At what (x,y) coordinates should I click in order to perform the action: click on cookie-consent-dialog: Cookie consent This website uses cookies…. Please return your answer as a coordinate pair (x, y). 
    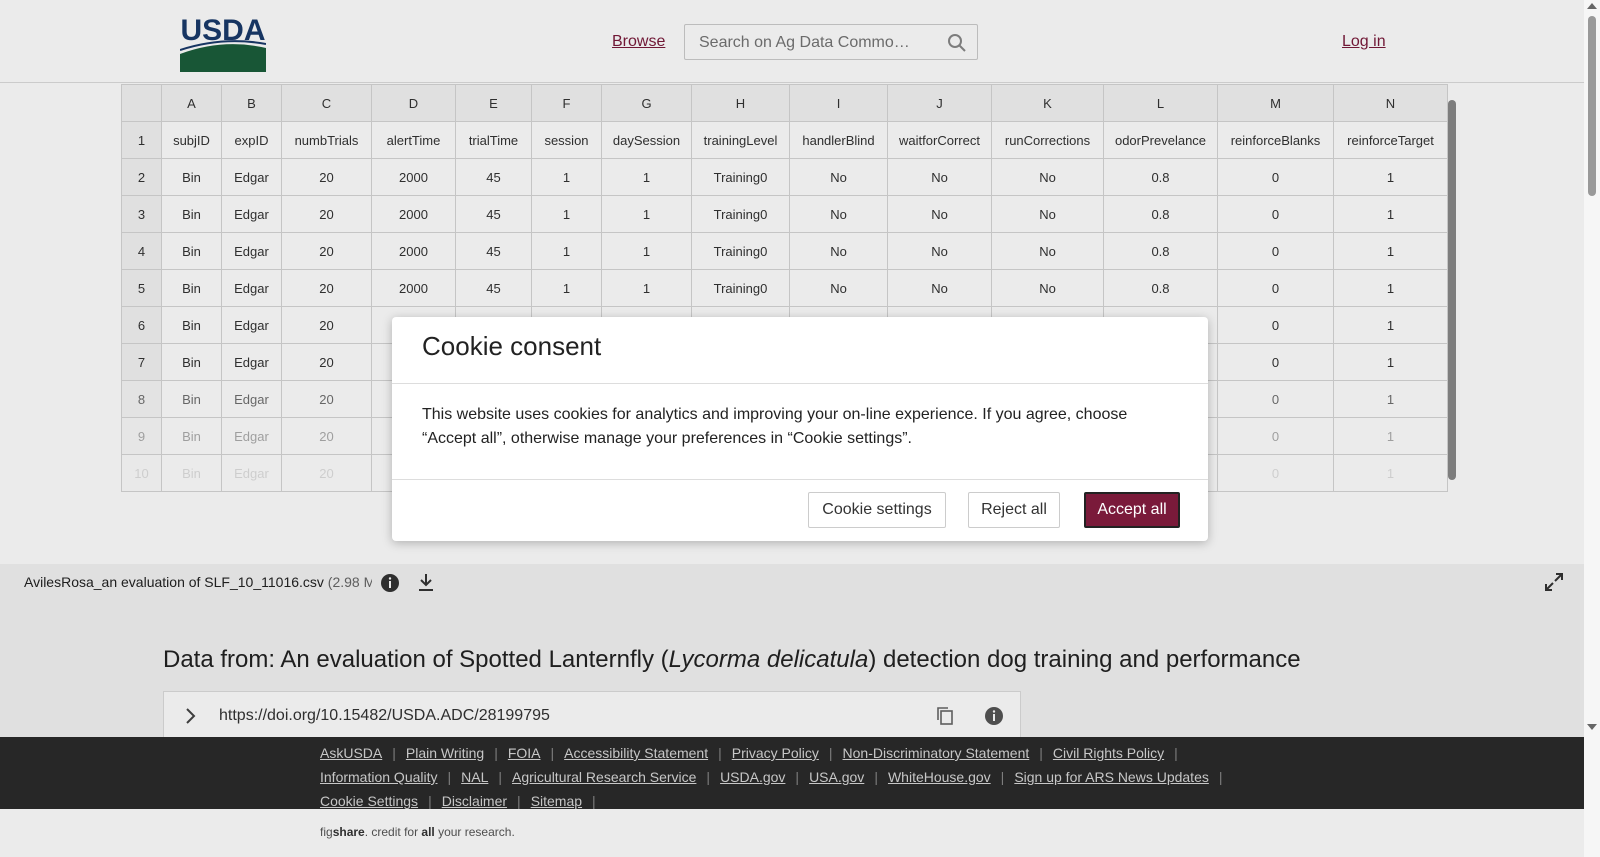
    Looking at the image, I should click on (800, 429).